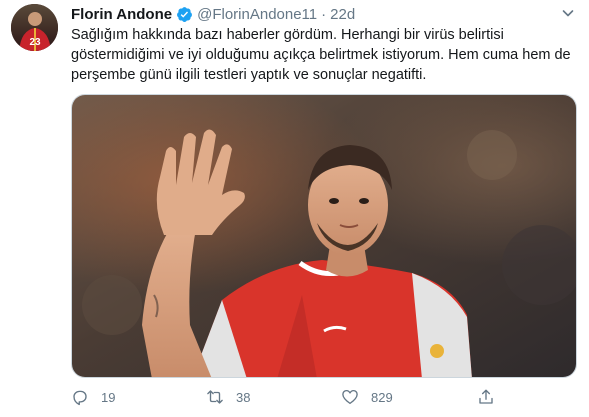 This screenshot has height=417, width=589. I want to click on avatar-jersey-number: 23, so click(35, 42).